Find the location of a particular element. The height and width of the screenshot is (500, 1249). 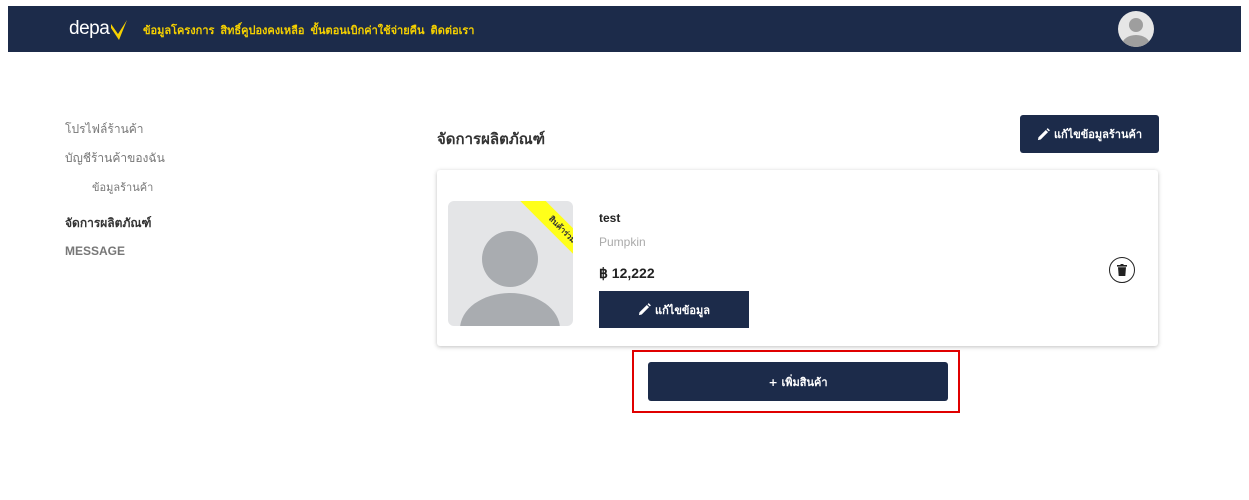

nav-coupon-balance: สิทธิ์คูปองคงเหลือ is located at coordinates (262, 30).